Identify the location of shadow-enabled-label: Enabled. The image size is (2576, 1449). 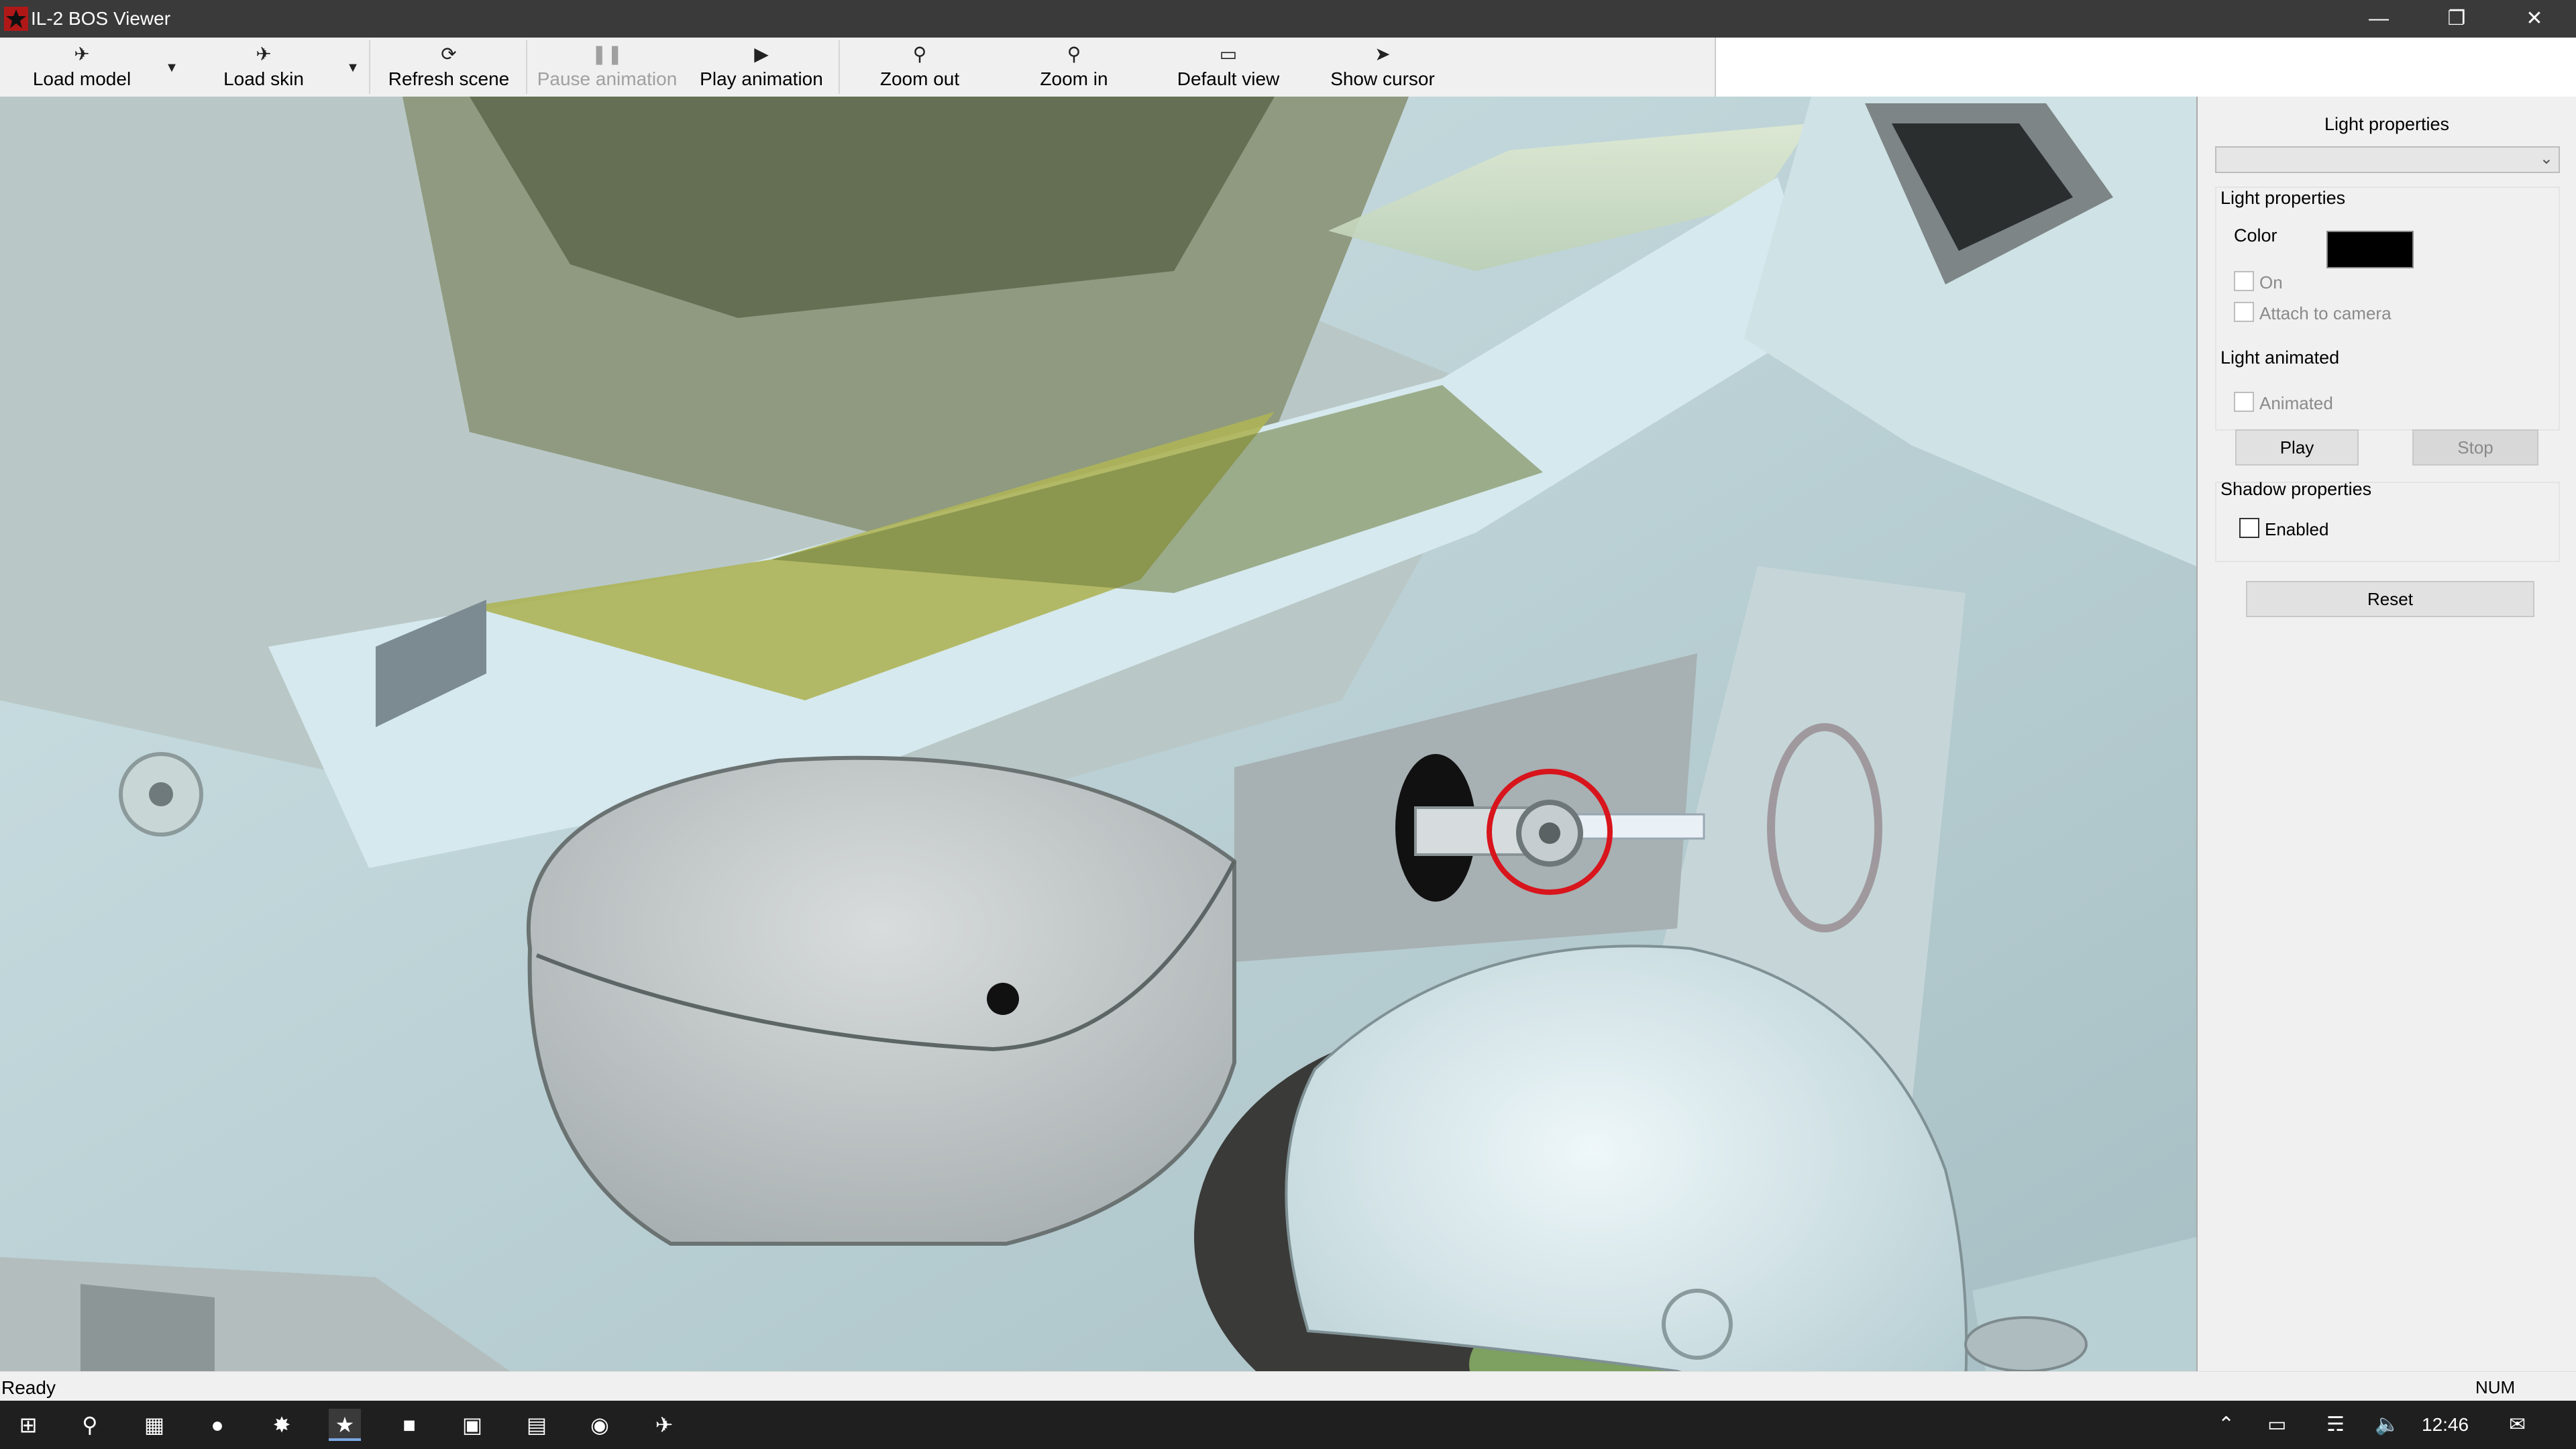
(2297, 529).